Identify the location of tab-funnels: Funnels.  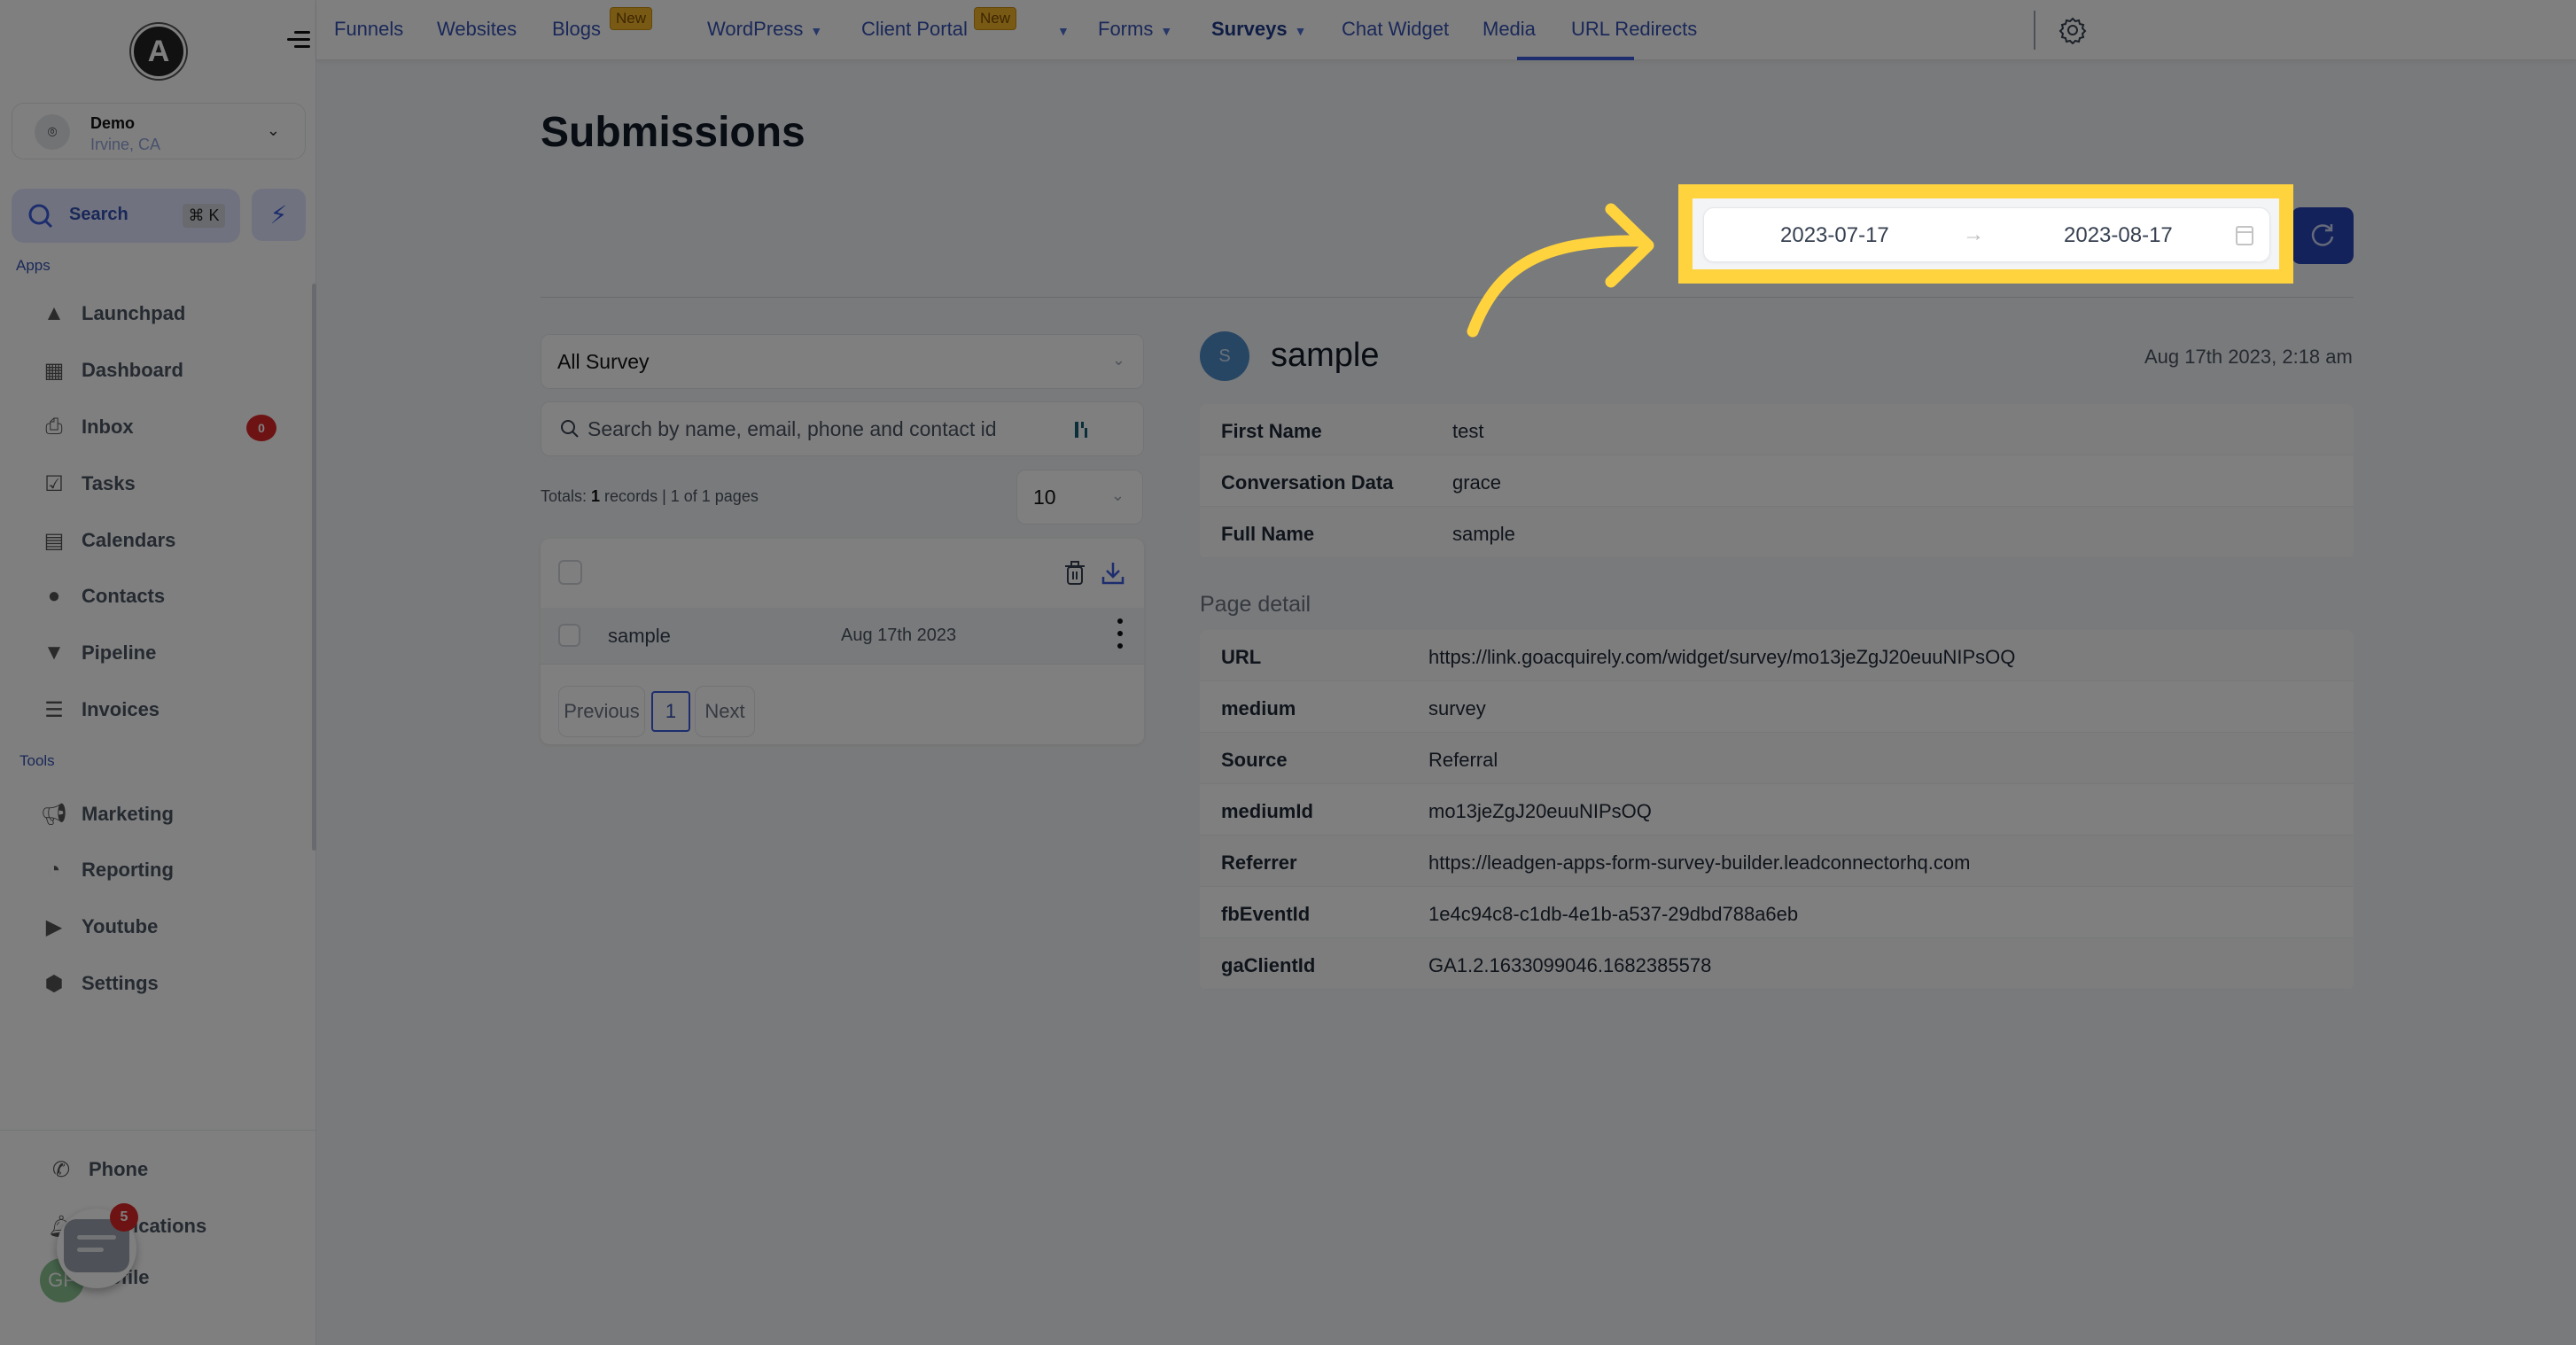
(369, 30).